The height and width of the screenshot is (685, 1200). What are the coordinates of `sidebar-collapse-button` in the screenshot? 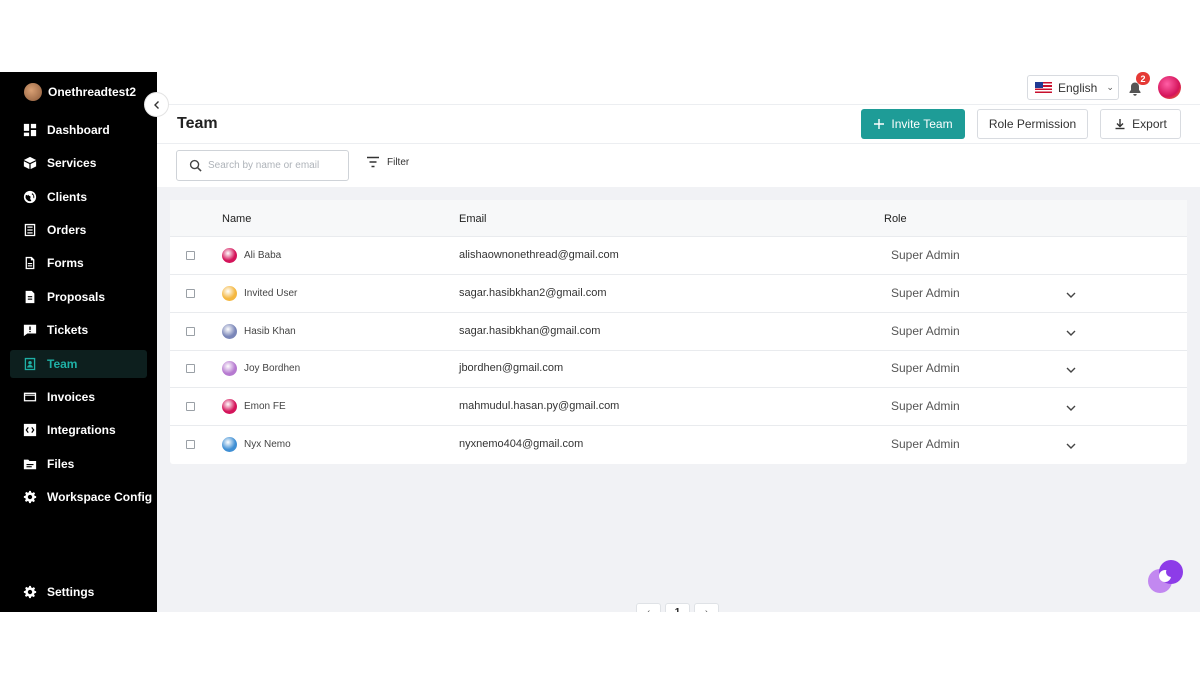 It's located at (156, 104).